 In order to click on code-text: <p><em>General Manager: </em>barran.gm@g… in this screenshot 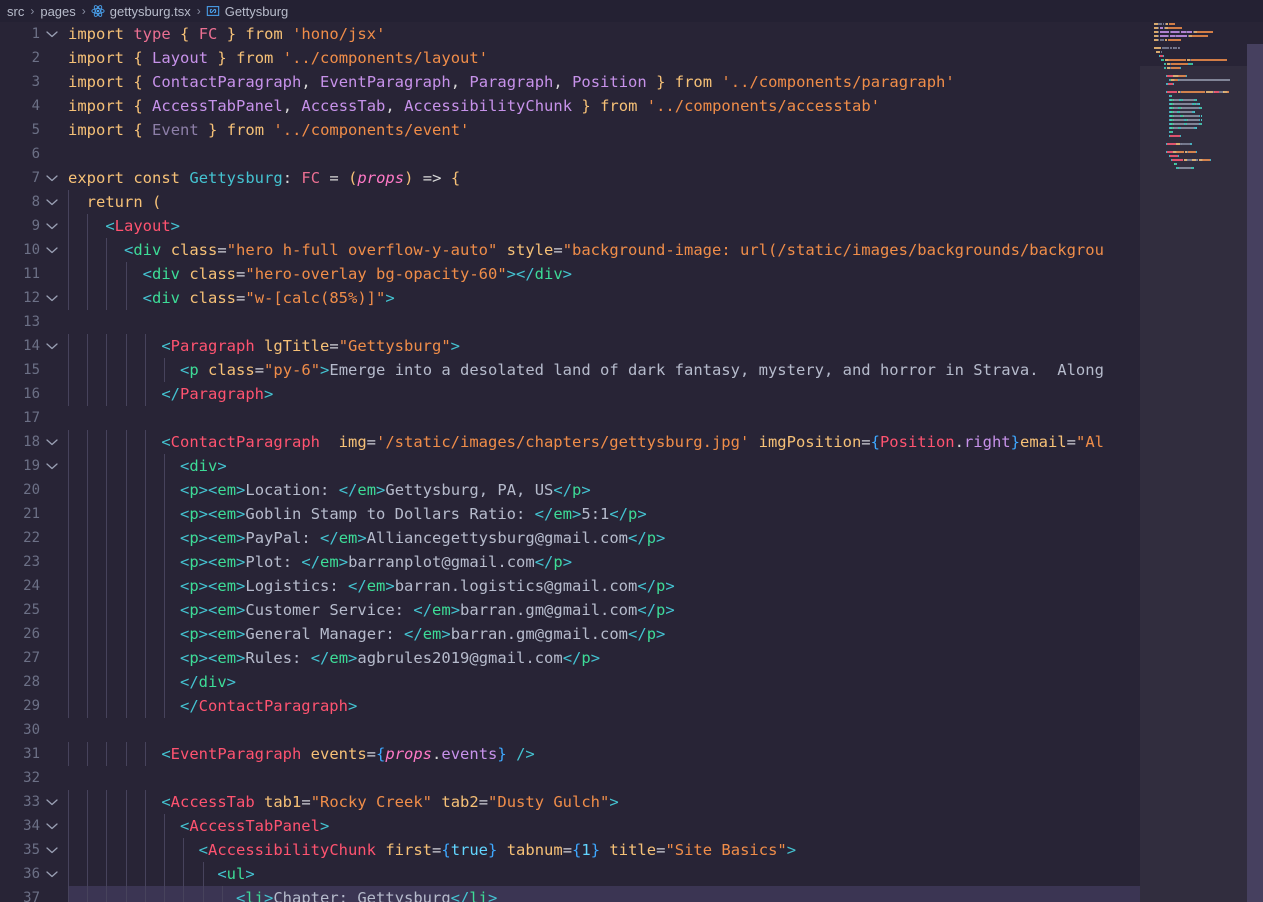, I will do `click(422, 634)`.